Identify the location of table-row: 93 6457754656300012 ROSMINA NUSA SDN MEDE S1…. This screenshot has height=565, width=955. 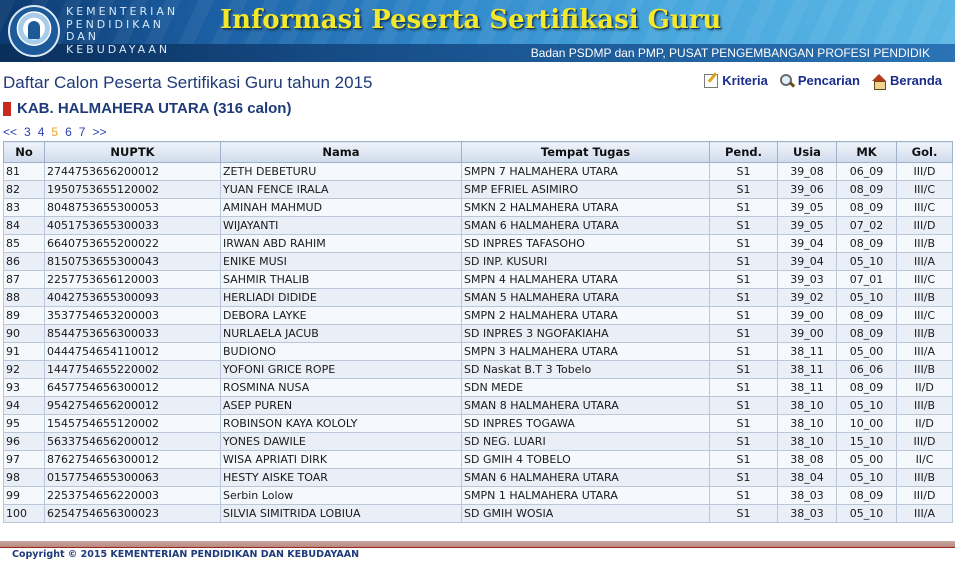
(478, 387).